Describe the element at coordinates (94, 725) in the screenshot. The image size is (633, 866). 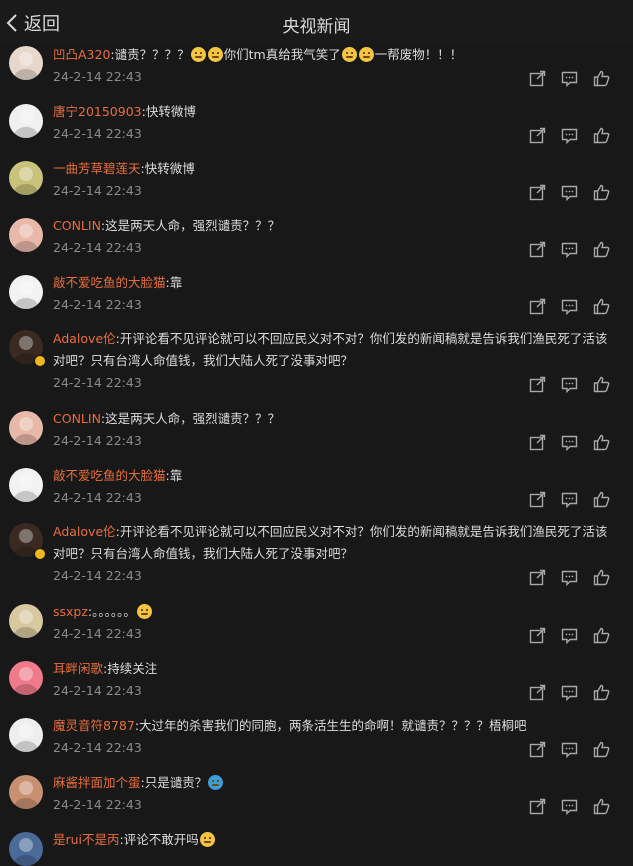
I see `comment-username: 魔灵音符8787` at that location.